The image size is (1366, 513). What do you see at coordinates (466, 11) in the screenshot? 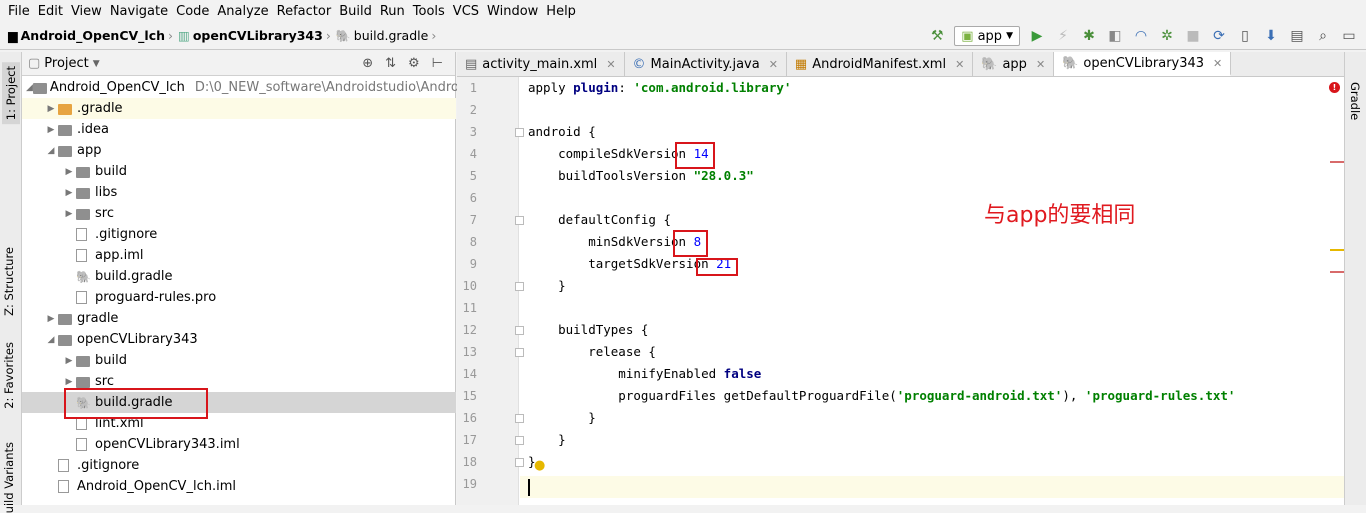
I see `menu-item-vcs: VCS` at bounding box center [466, 11].